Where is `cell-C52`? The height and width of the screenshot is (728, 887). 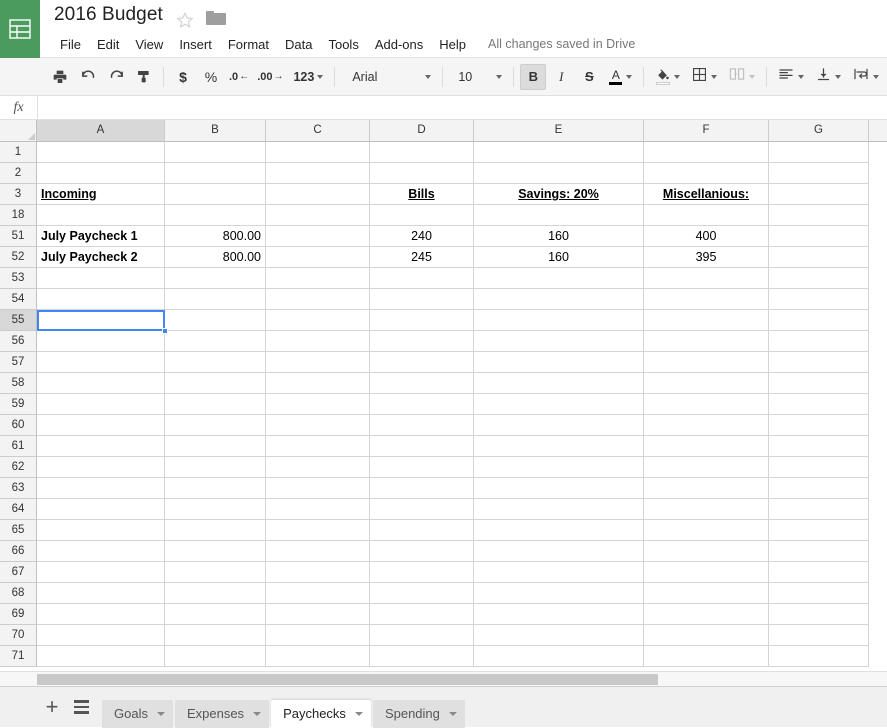
cell-C52 is located at coordinates (318, 257).